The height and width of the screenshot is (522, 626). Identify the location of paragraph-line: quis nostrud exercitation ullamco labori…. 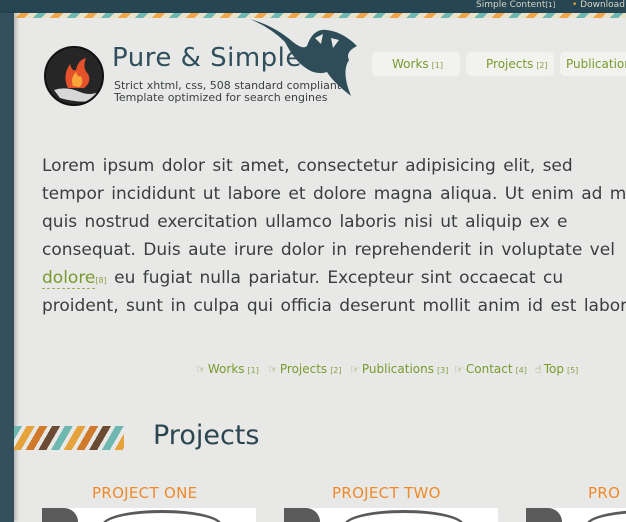
(305, 222).